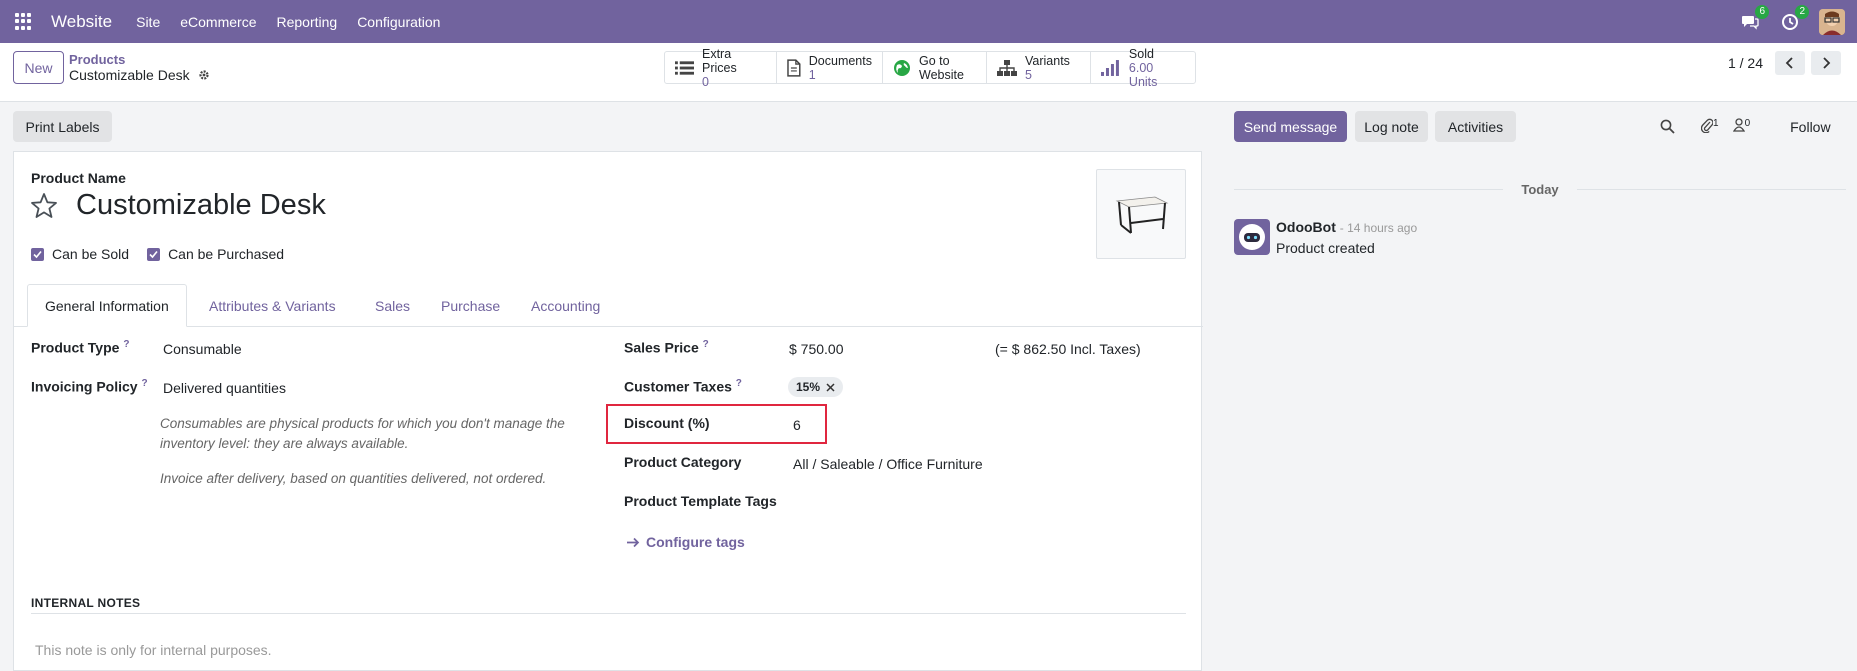 The width and height of the screenshot is (1857, 671). Describe the element at coordinates (1762, 11) in the screenshot. I see `messages-count-badge: 6` at that location.